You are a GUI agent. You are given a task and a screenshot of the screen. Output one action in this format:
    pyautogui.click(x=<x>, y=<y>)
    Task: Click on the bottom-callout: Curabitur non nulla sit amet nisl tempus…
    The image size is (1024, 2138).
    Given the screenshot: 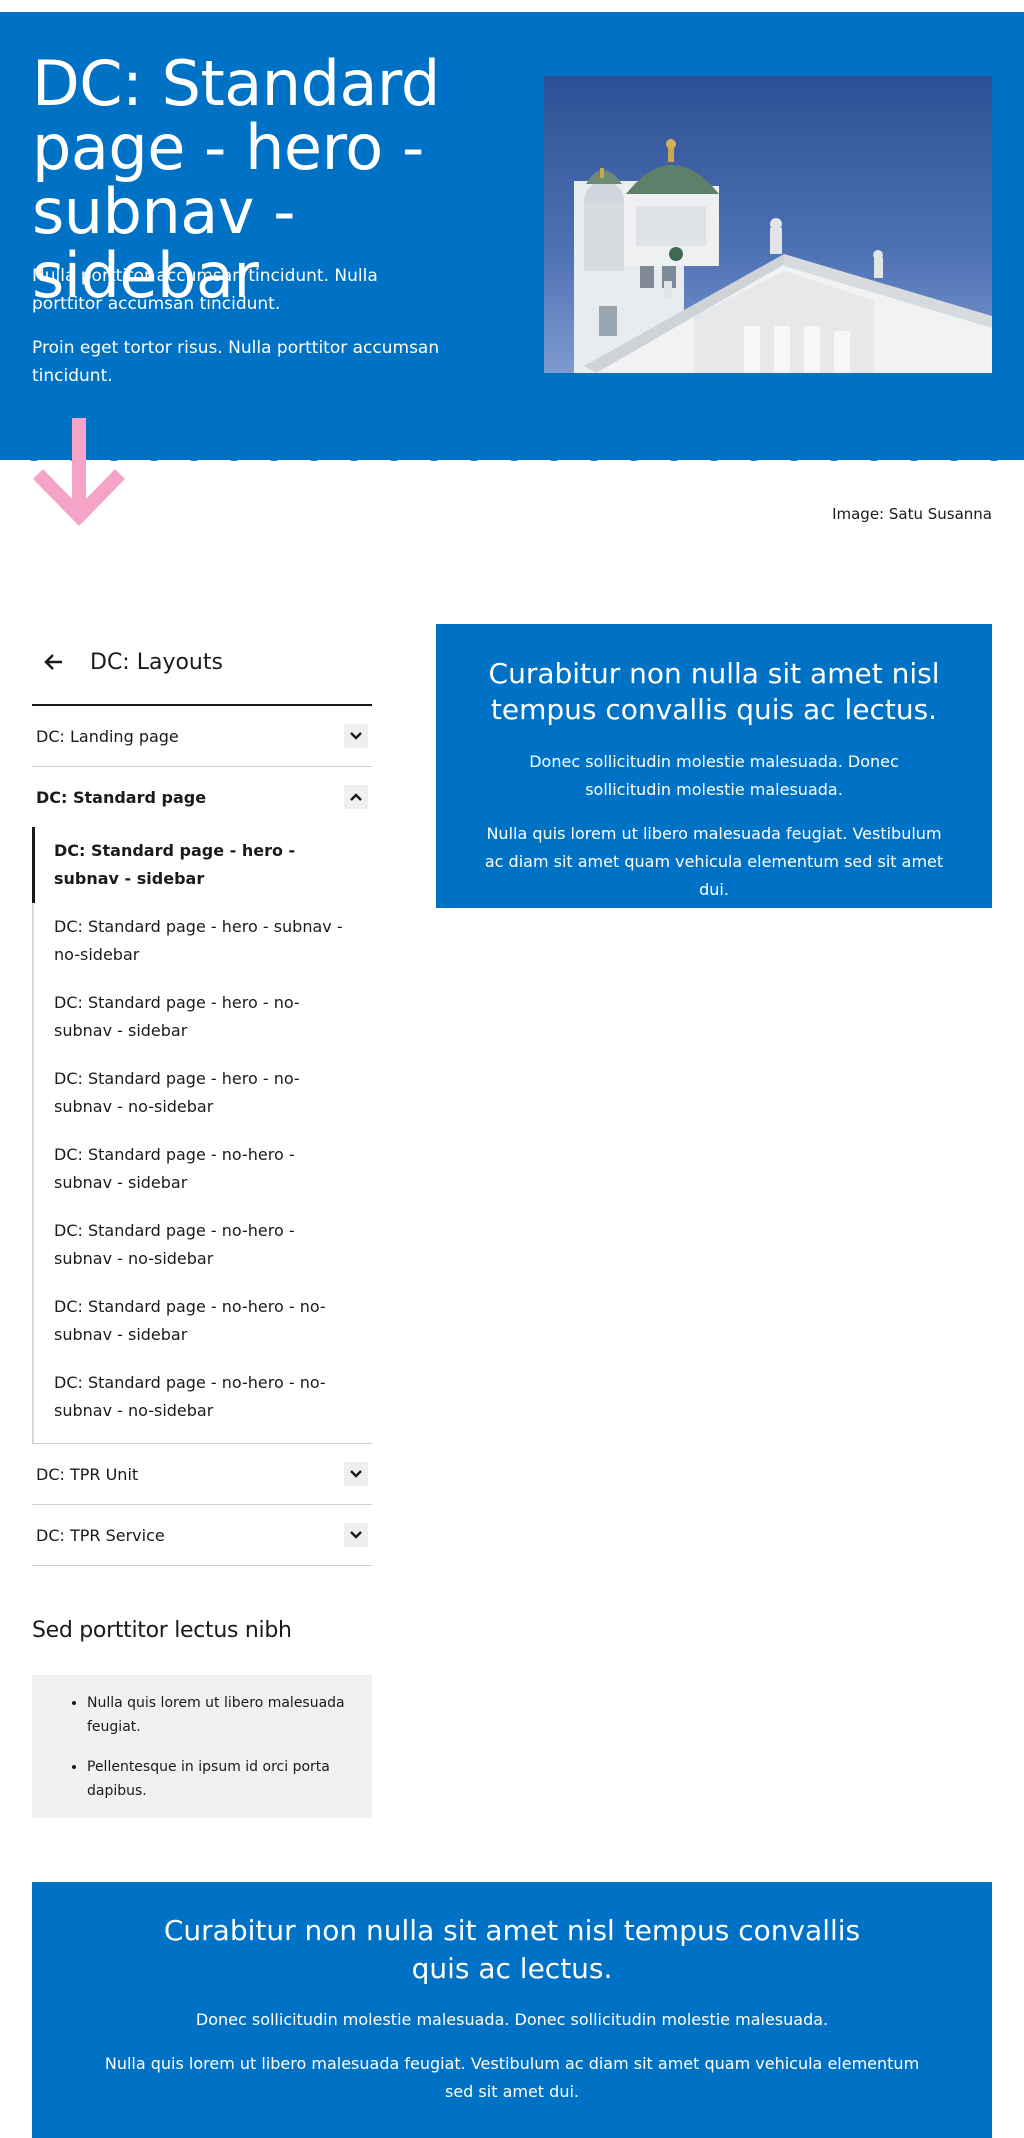 What is the action you would take?
    pyautogui.click(x=512, y=2010)
    